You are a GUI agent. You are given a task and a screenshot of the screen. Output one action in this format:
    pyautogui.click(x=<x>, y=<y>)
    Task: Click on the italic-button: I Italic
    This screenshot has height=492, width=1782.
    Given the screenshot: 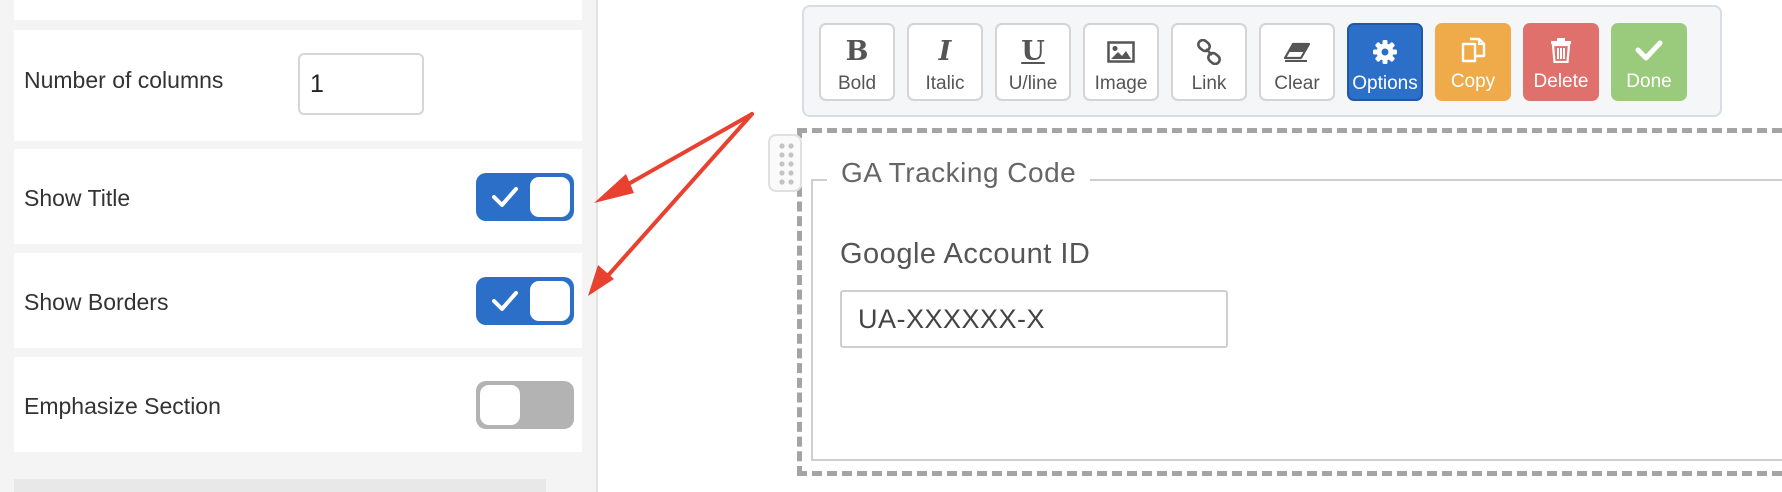 What is the action you would take?
    pyautogui.click(x=945, y=62)
    